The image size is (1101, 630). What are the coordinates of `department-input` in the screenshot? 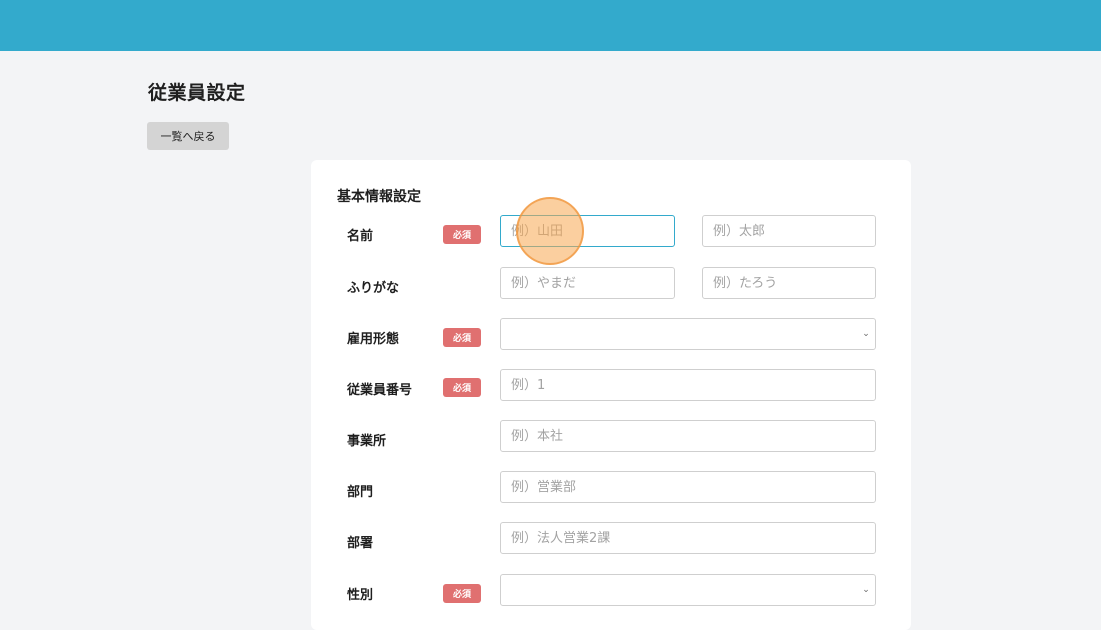 It's located at (688, 538).